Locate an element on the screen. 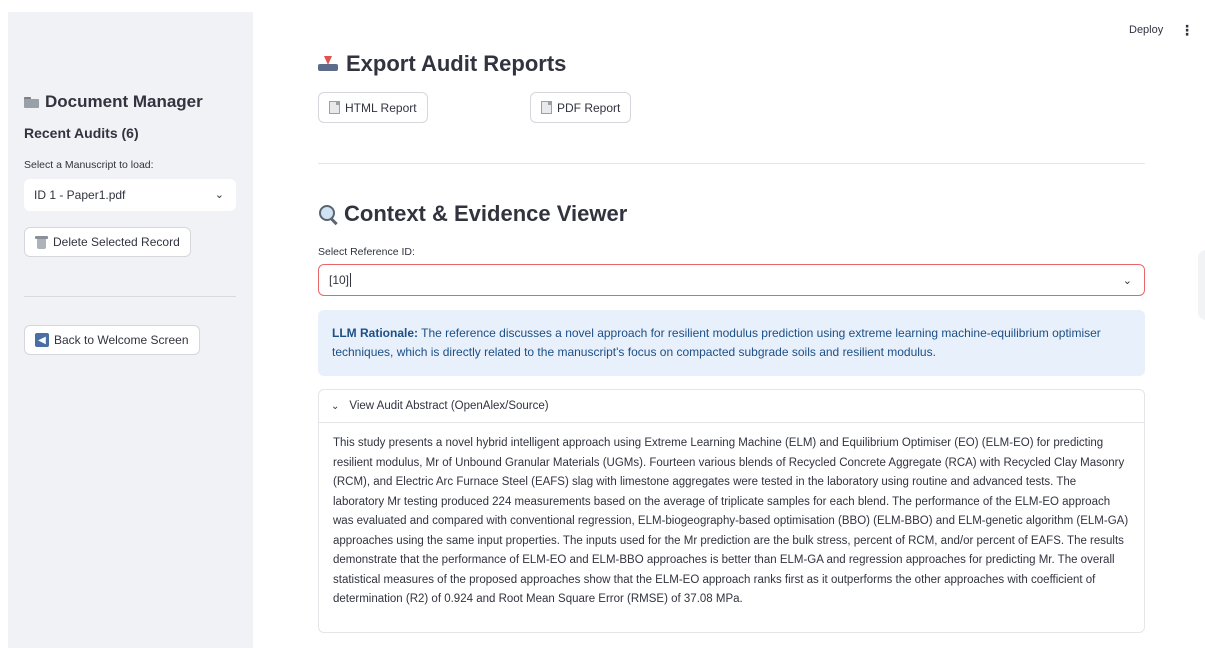 Image resolution: width=1205 pixels, height=648 pixels. export-tray-icon is located at coordinates (328, 64).